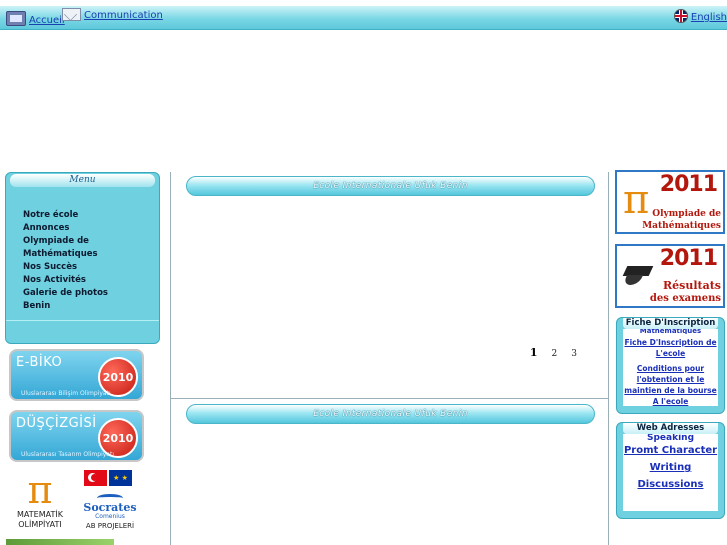 The height and width of the screenshot is (545, 727). Describe the element at coordinates (681, 226) in the screenshot. I see `promo-caption-2: Mathématiques` at that location.